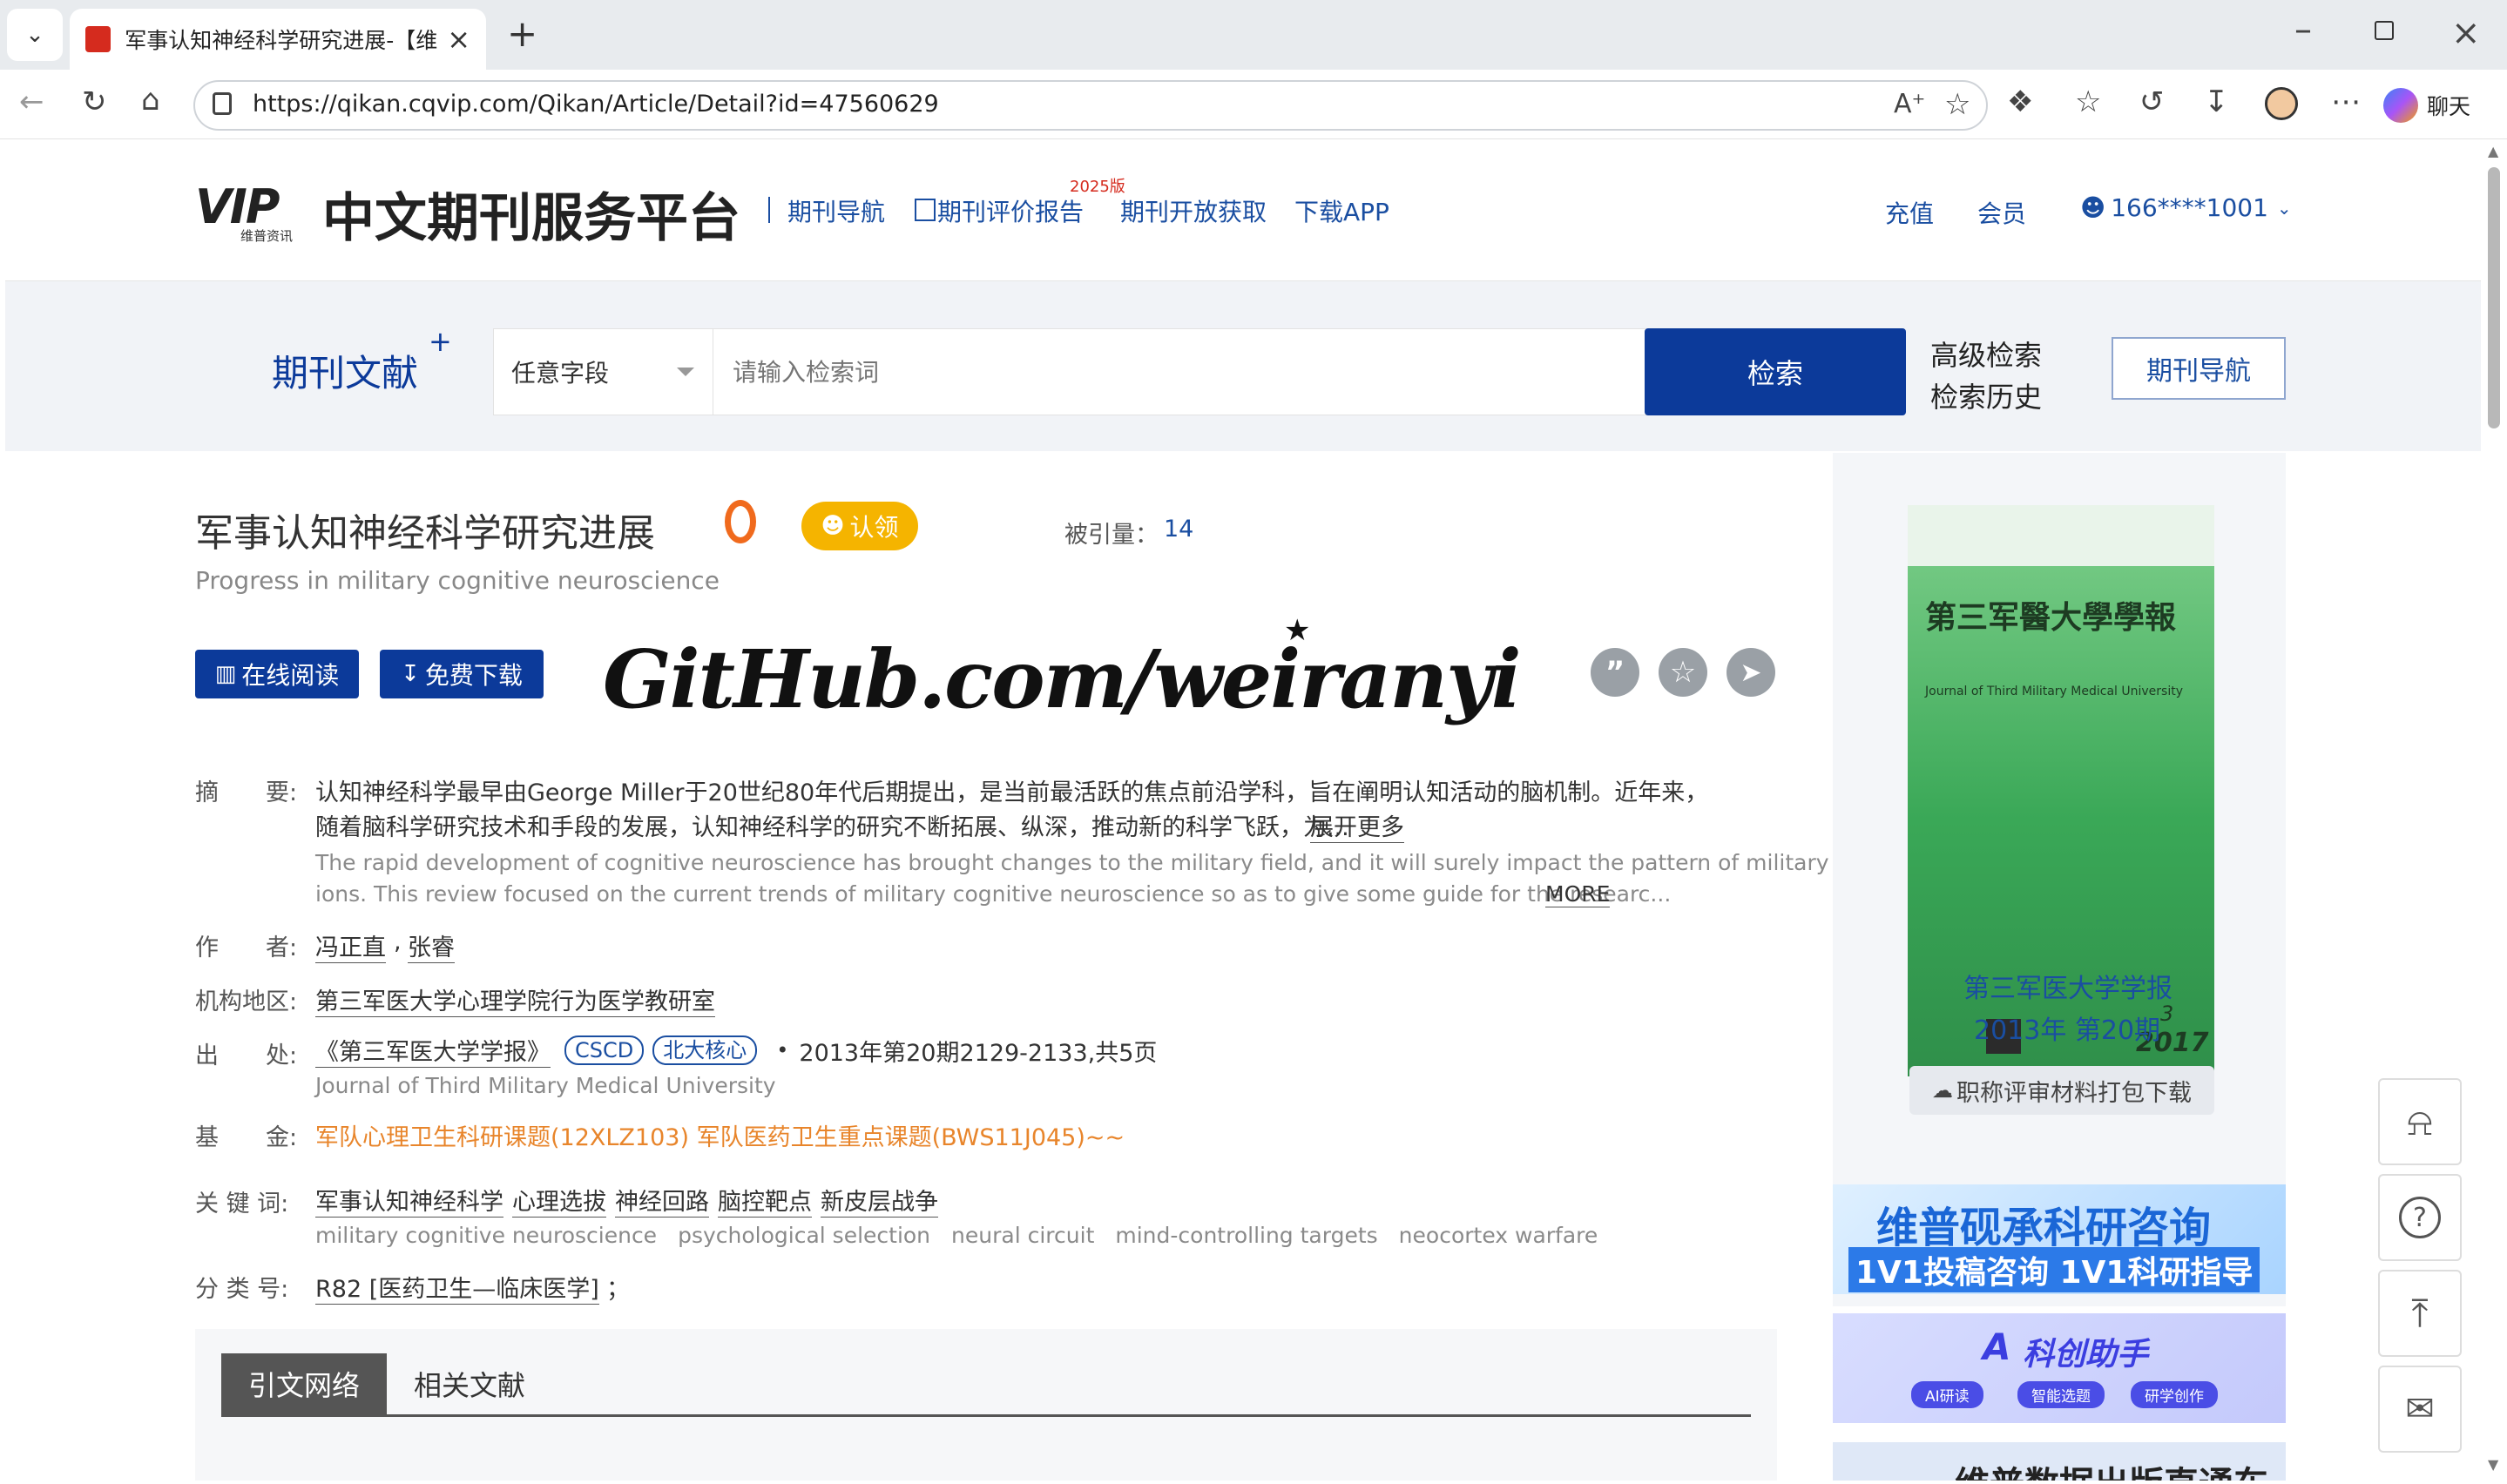 The width and height of the screenshot is (2507, 1484). What do you see at coordinates (560, 374) in the screenshot?
I see `field-select-value: 任意字段` at bounding box center [560, 374].